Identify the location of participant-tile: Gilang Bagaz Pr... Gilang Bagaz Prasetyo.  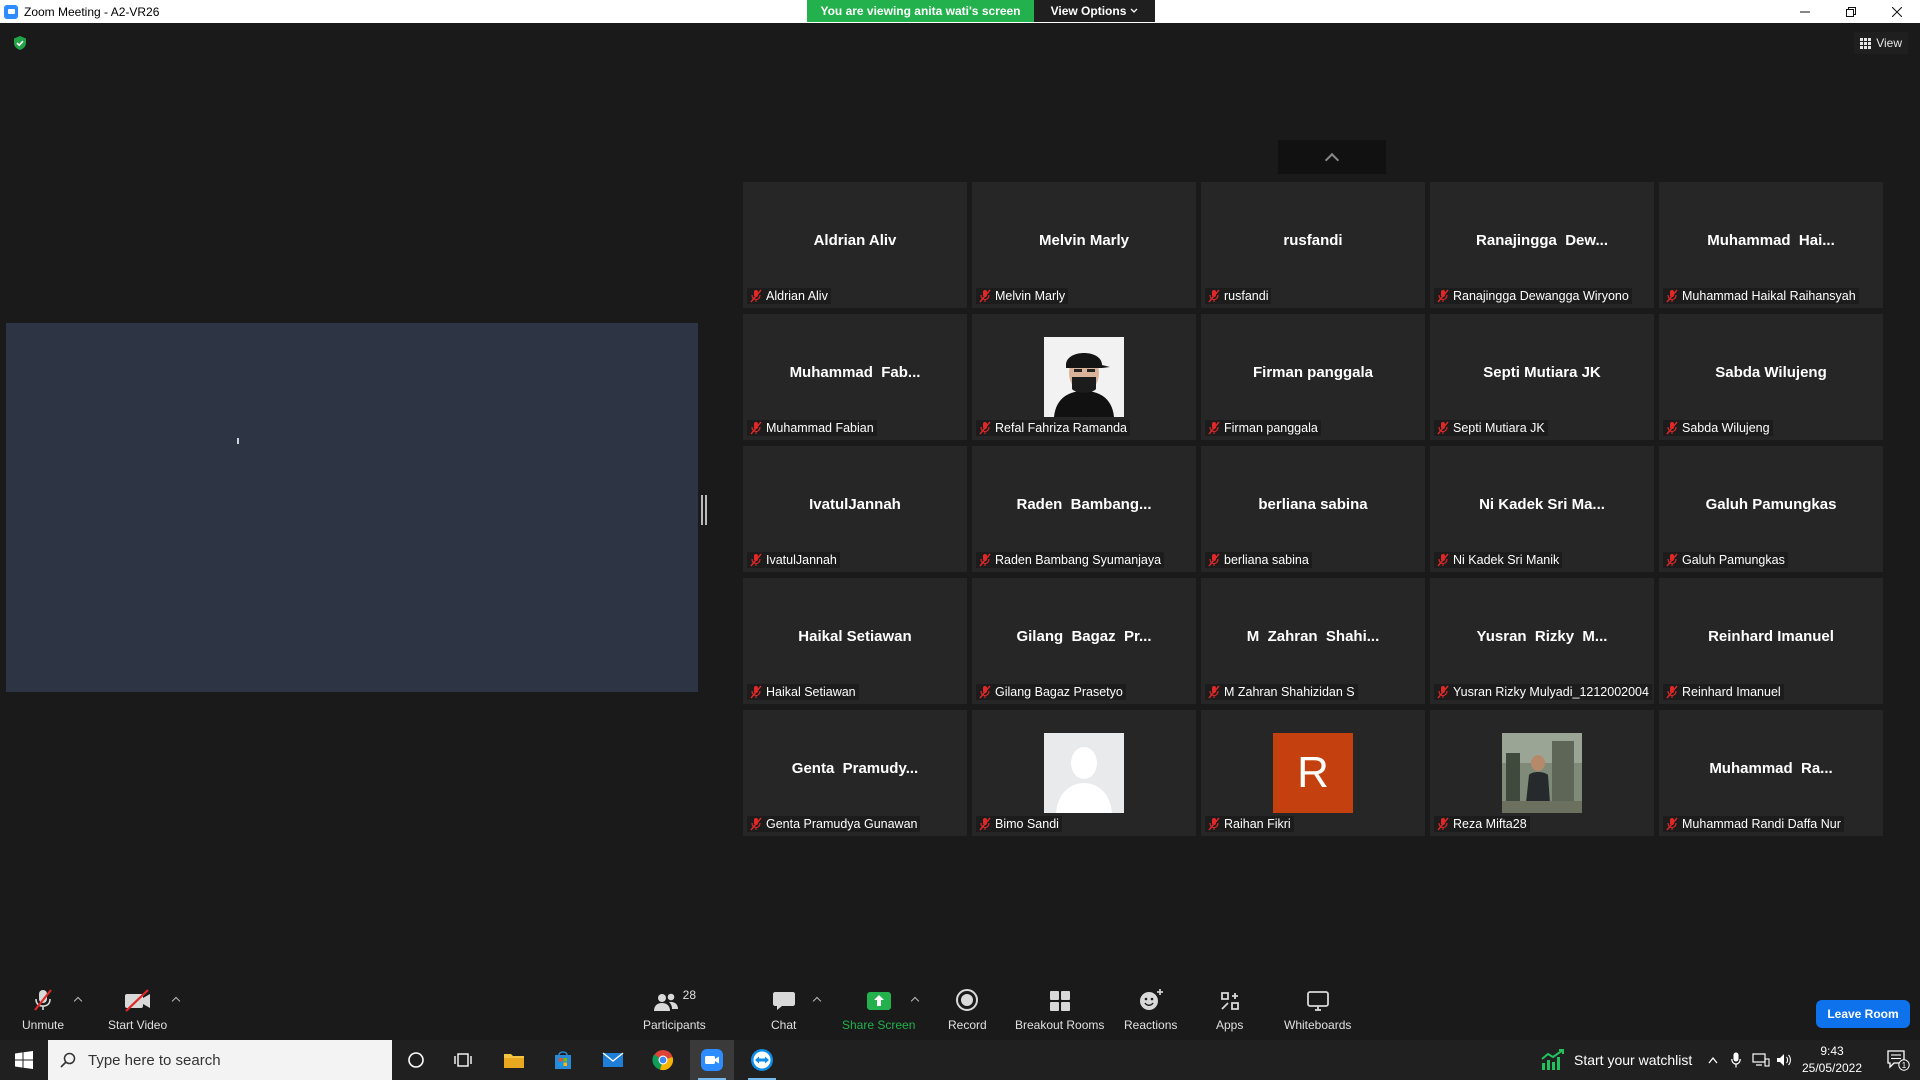
(1084, 641).